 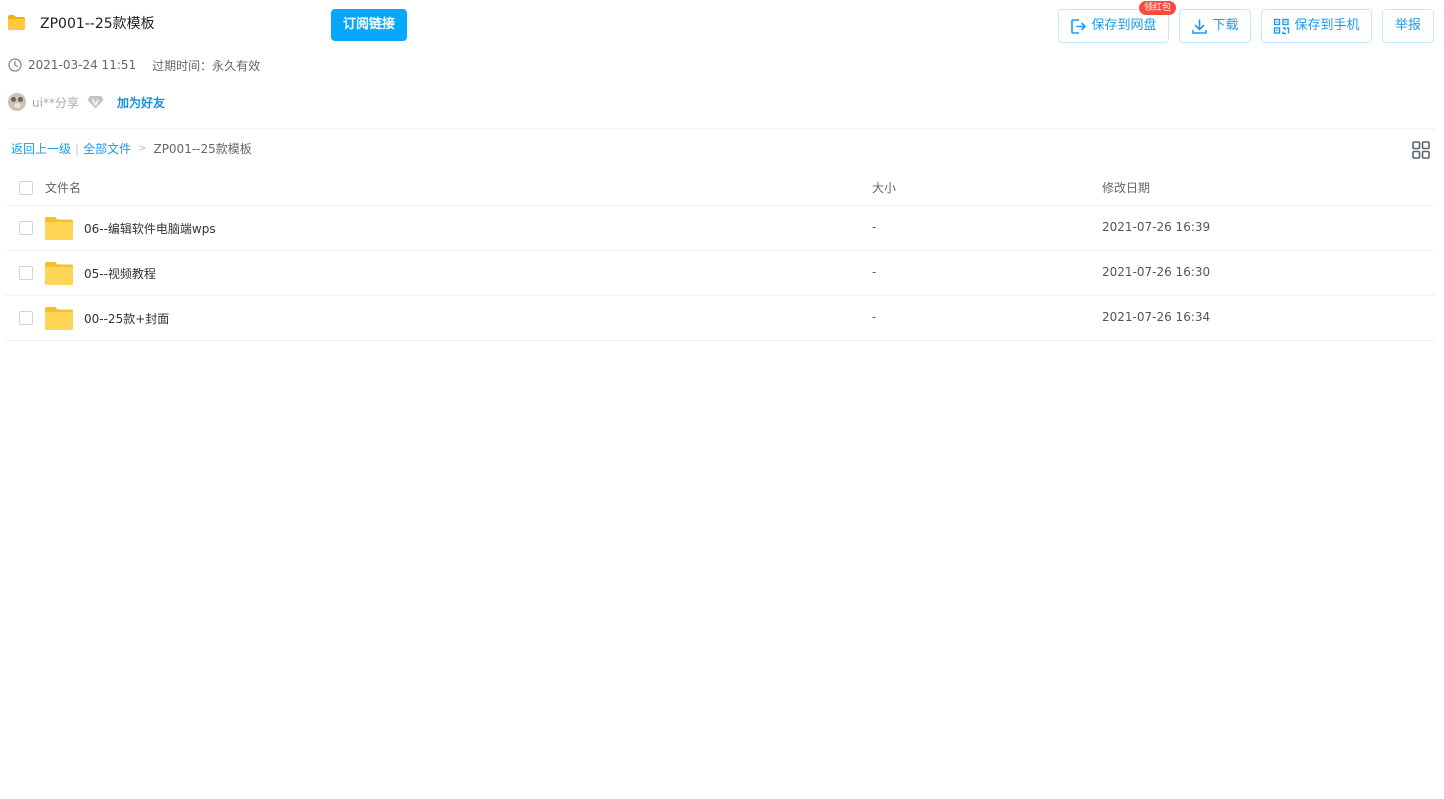 I want to click on file-modified: 2021-07-26 16:39, so click(x=1156, y=227).